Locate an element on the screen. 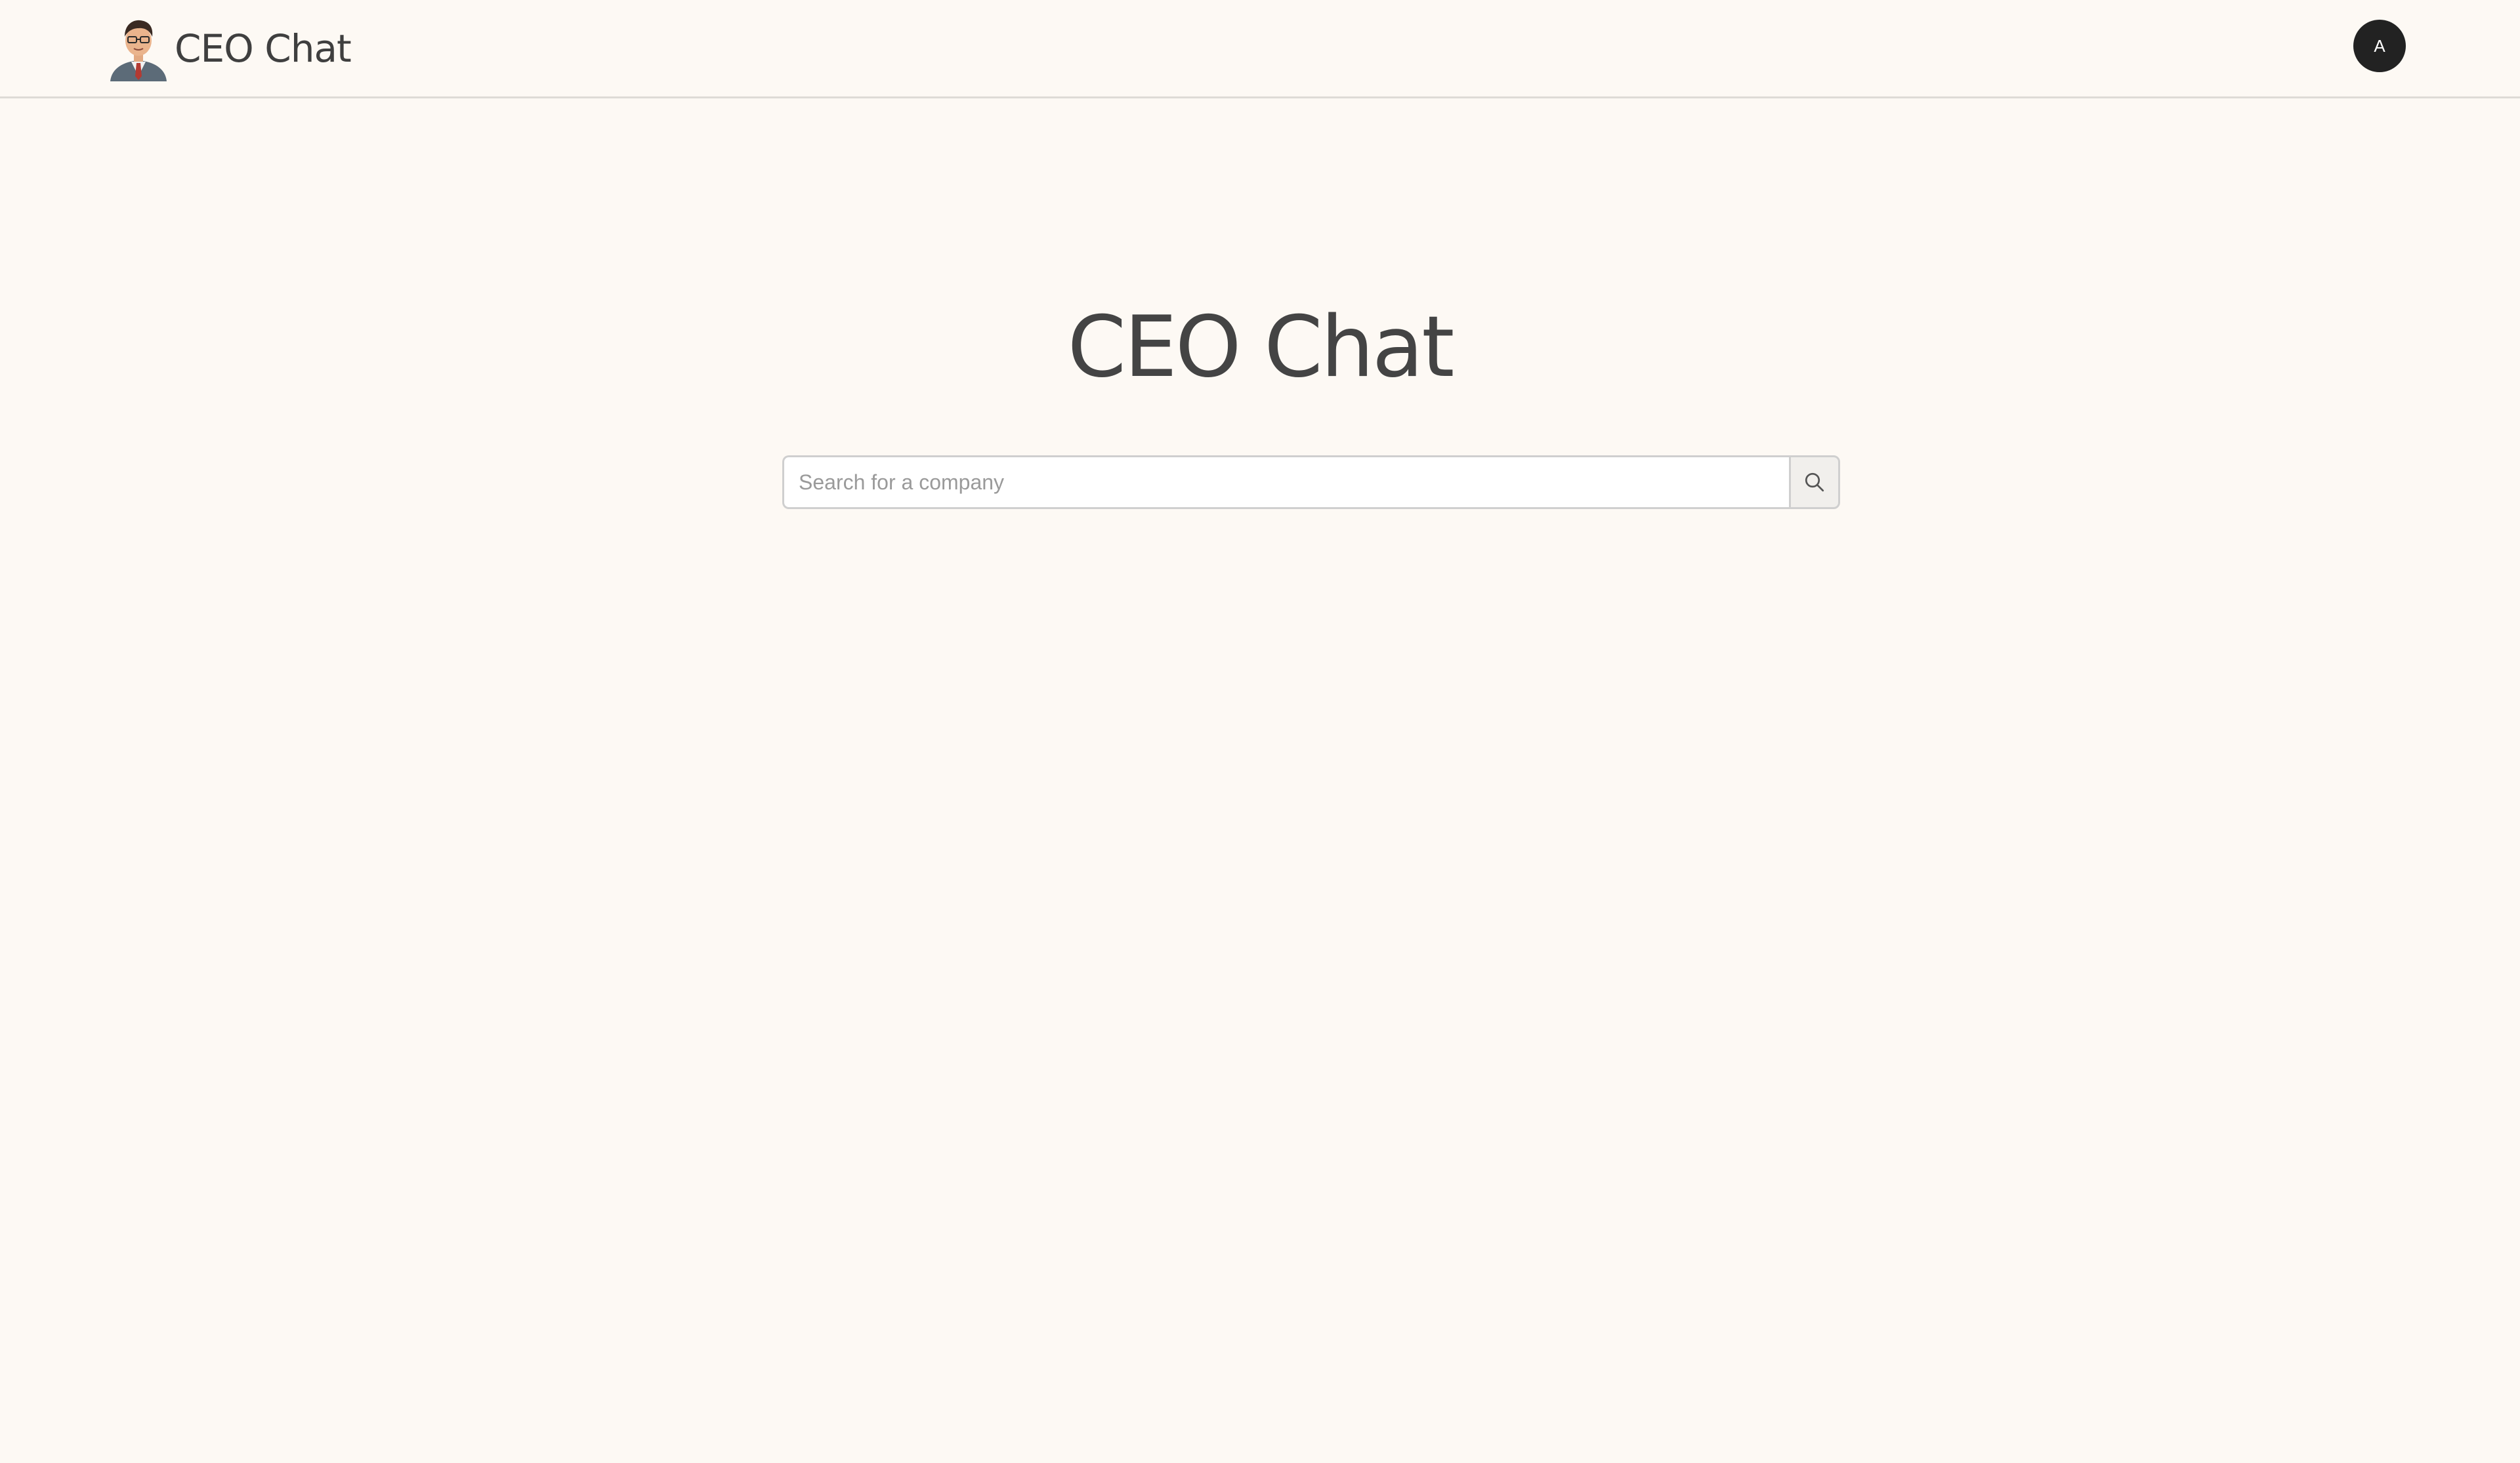  search-button is located at coordinates (1814, 482).